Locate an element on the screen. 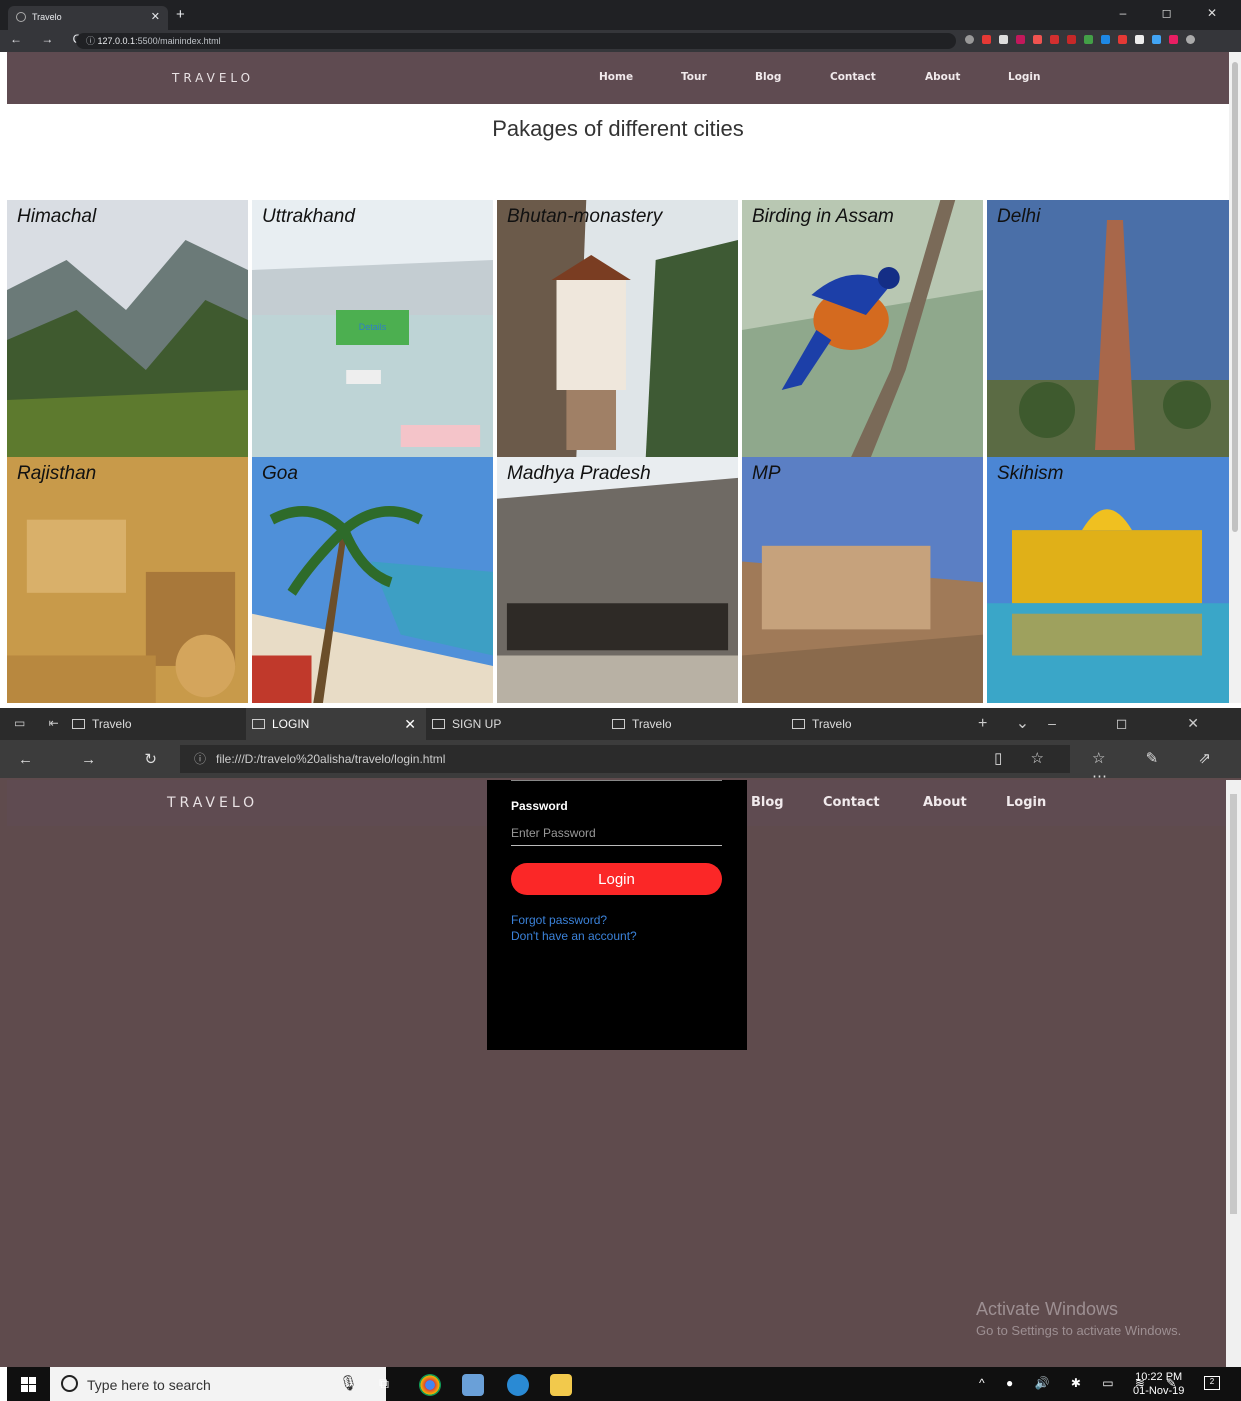  chrome-toolbar: ← → C ⓘ 127.0.0.1:5500/mainindex.html is located at coordinates (620, 41).